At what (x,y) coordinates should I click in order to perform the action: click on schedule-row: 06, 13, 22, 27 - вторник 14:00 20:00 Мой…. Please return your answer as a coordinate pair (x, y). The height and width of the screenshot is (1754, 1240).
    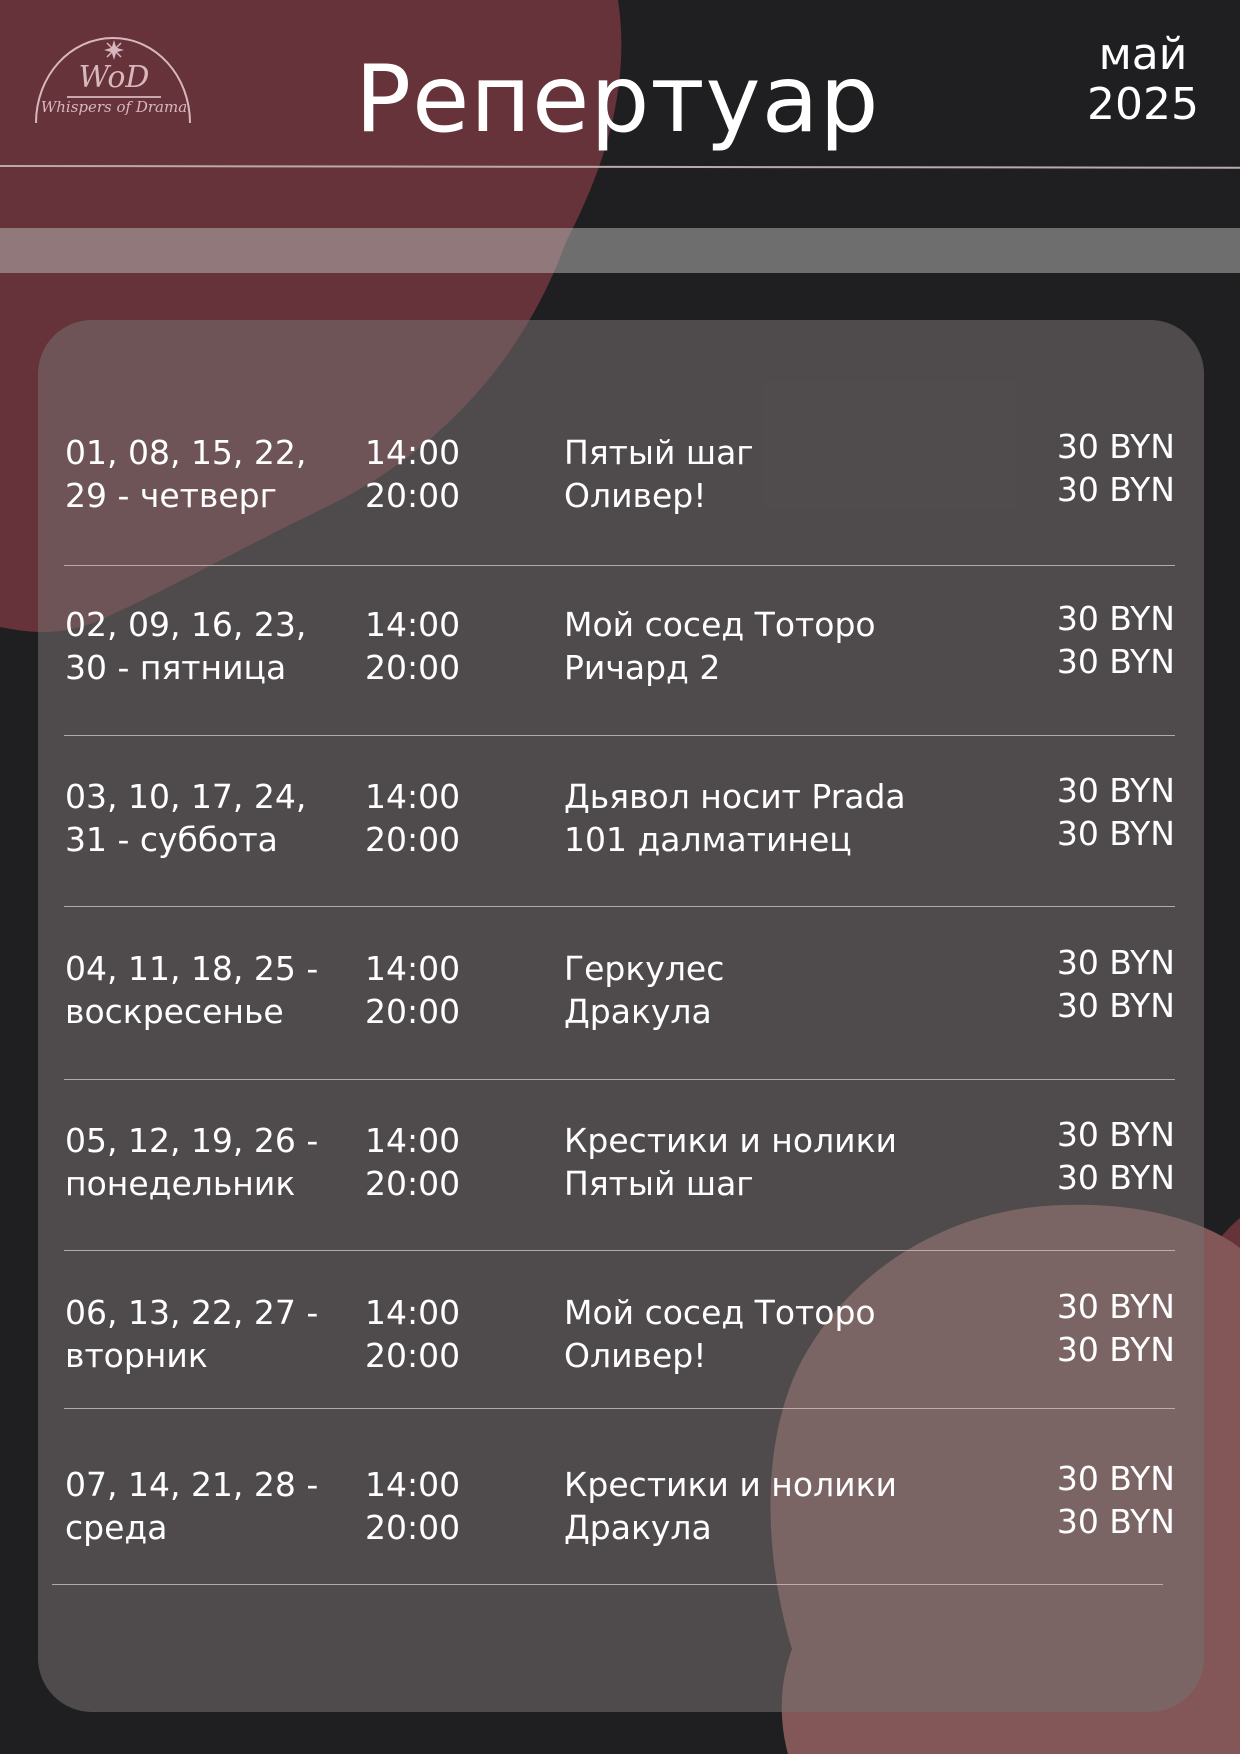
    Looking at the image, I should click on (620, 1336).